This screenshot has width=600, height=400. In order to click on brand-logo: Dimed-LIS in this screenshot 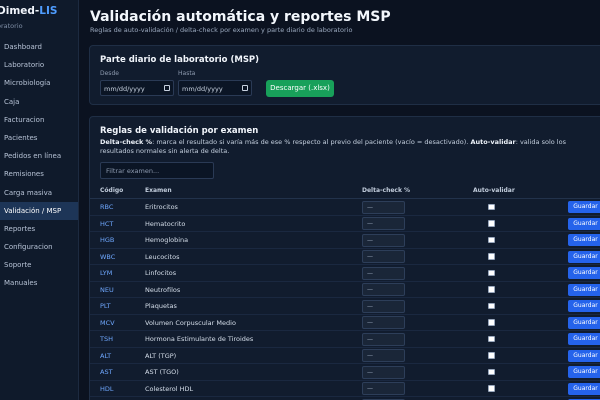, I will do `click(28, 11)`.